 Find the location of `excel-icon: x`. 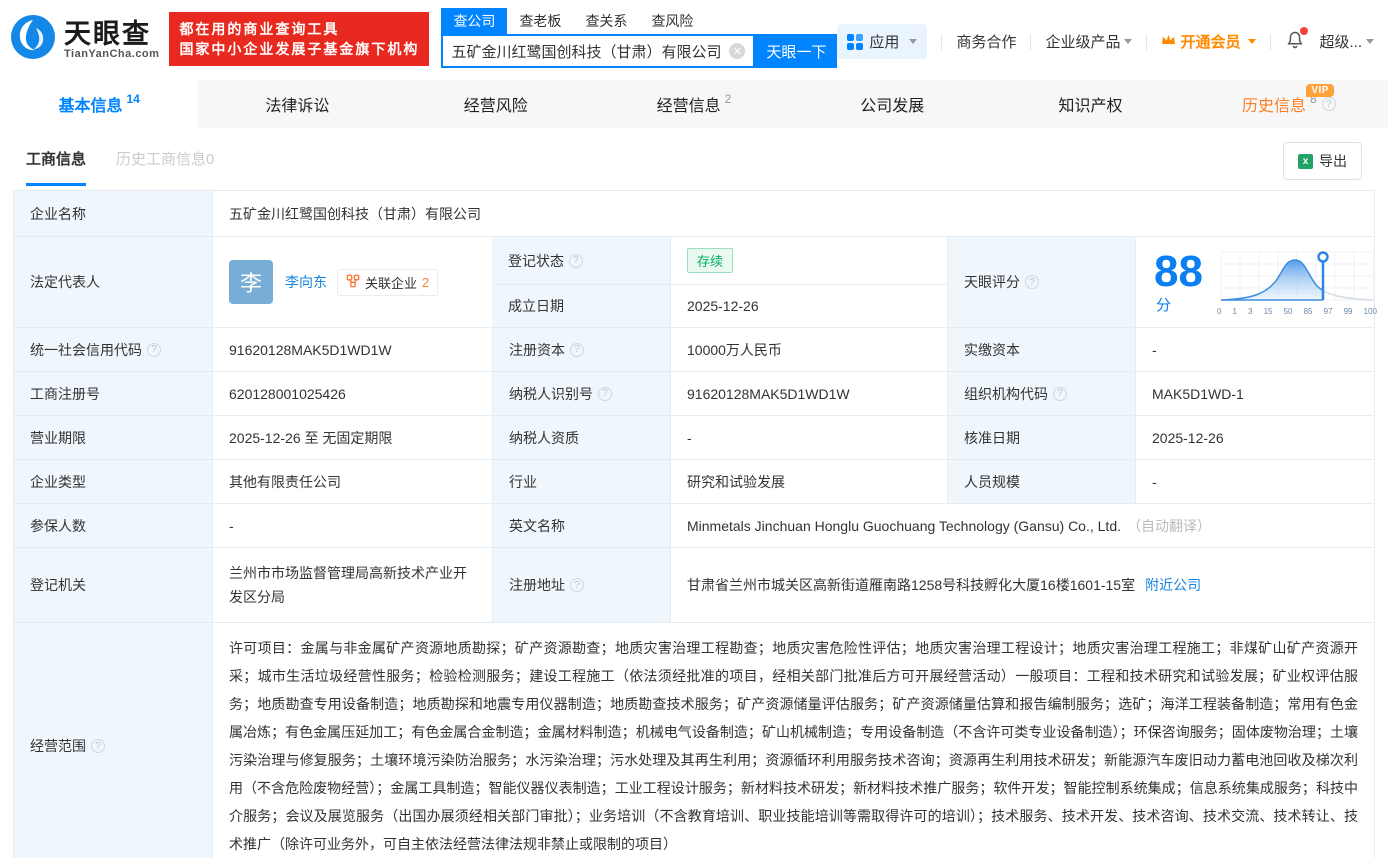

excel-icon: x is located at coordinates (1305, 161).